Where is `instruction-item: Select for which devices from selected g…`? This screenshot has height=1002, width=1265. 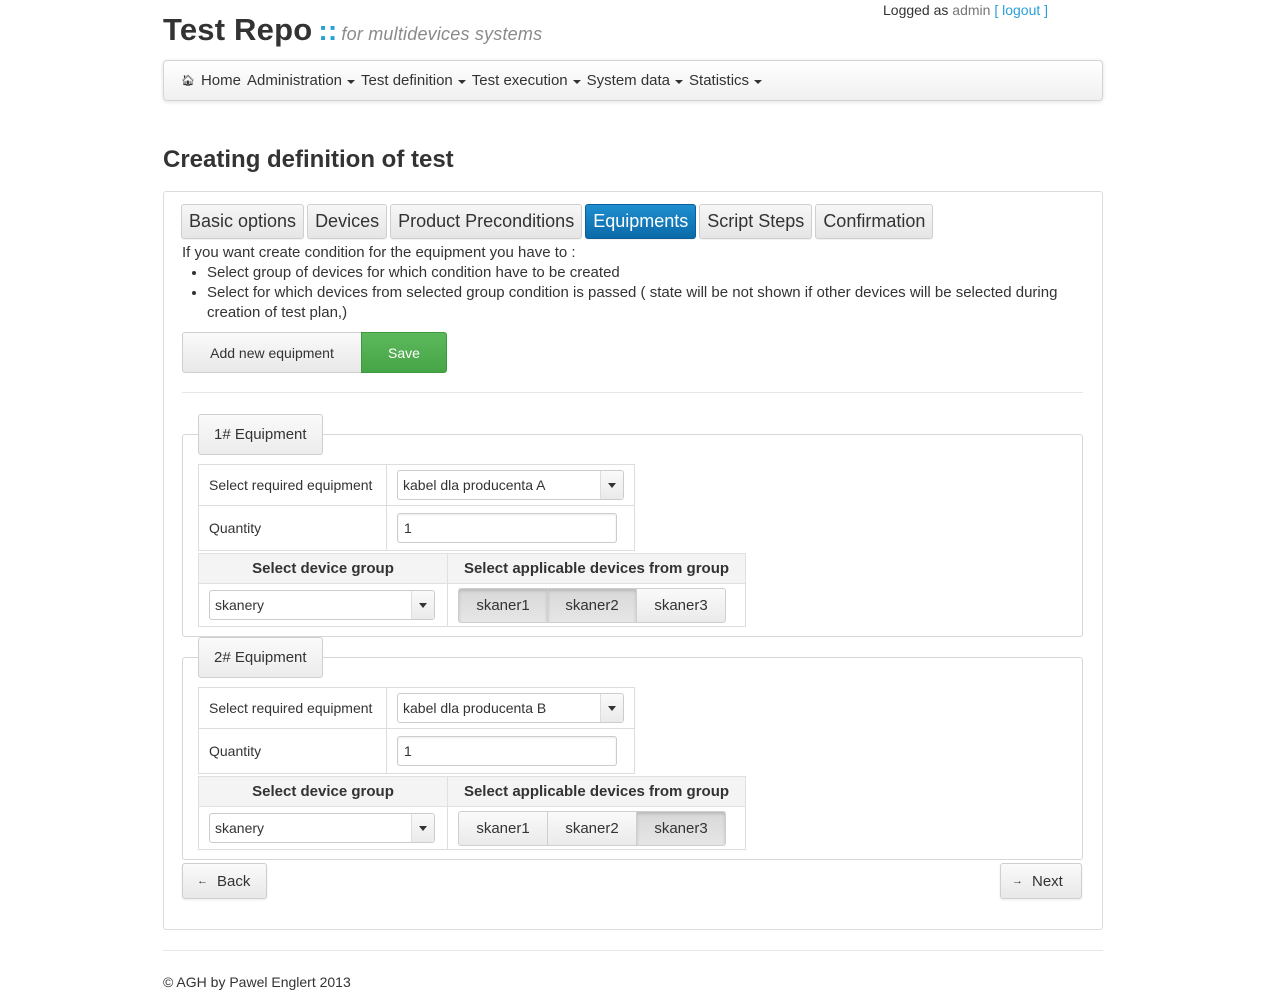 instruction-item: Select for which devices from selected g… is located at coordinates (634, 303).